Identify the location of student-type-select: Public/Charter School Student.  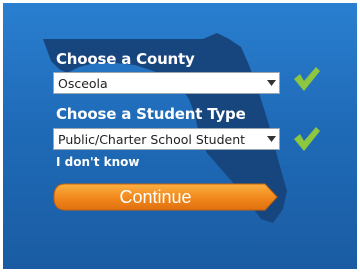
(166, 139).